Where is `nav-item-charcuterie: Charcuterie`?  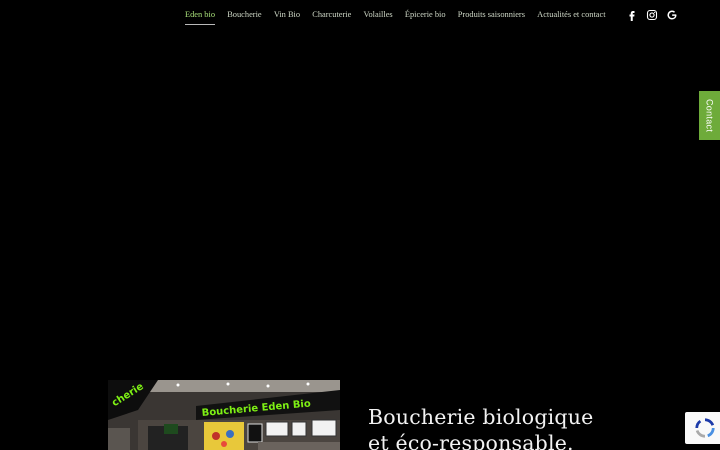
nav-item-charcuterie: Charcuterie is located at coordinates (331, 17).